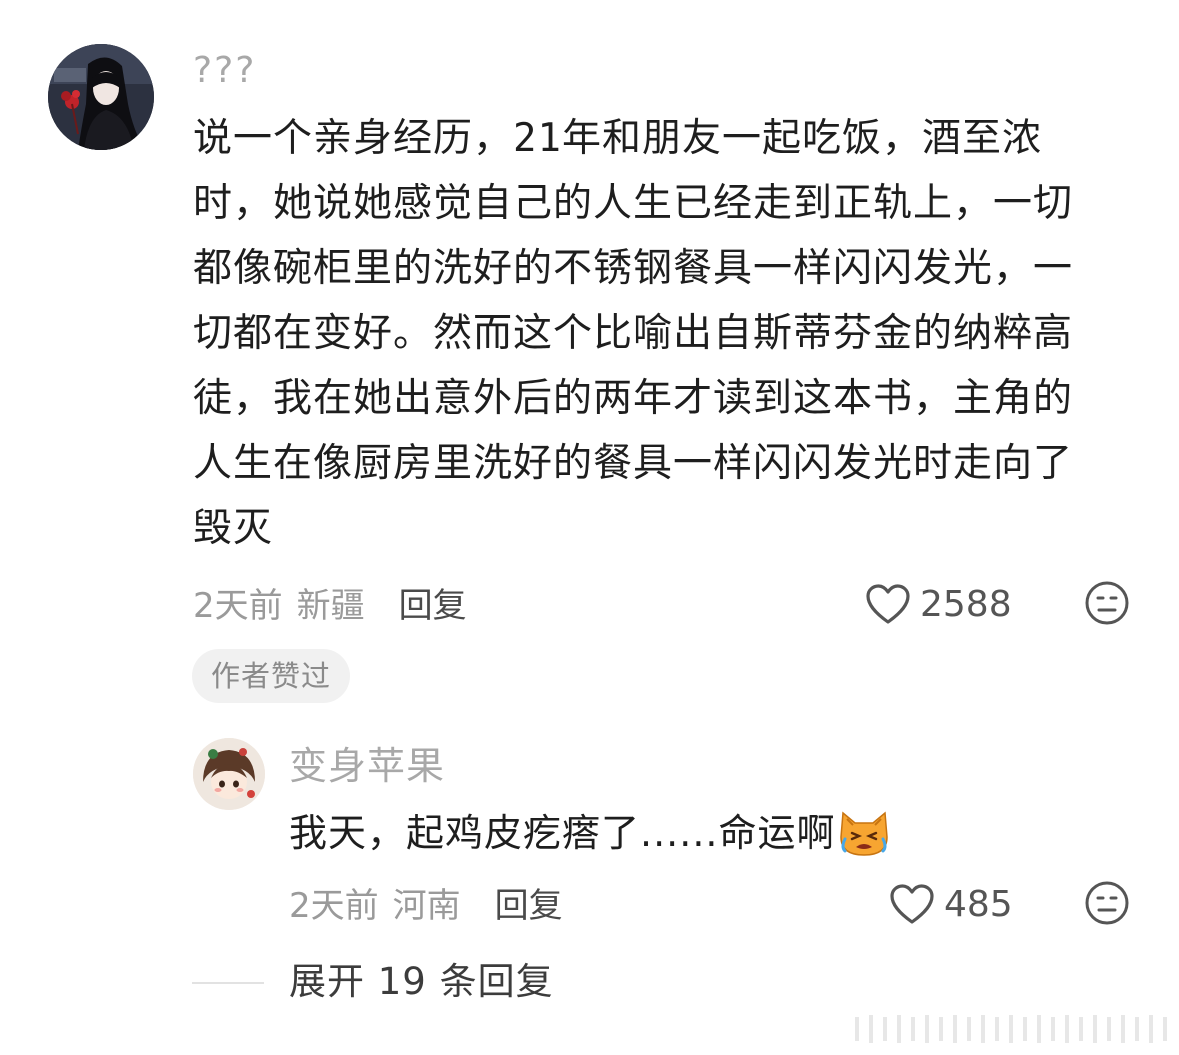 This screenshot has width=1179, height=1055. I want to click on reply-like-group: 485, so click(950, 904).